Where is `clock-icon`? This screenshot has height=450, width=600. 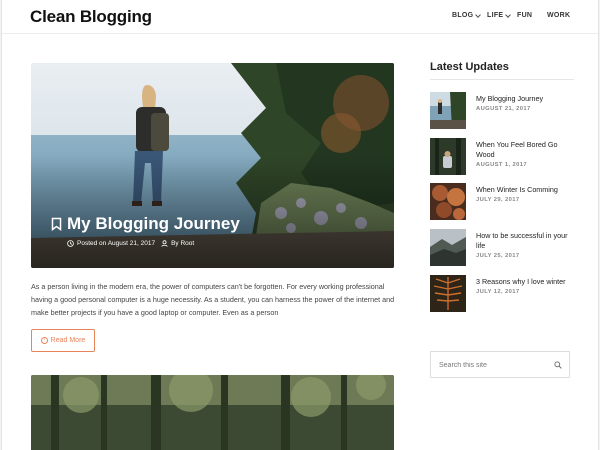 clock-icon is located at coordinates (70, 243).